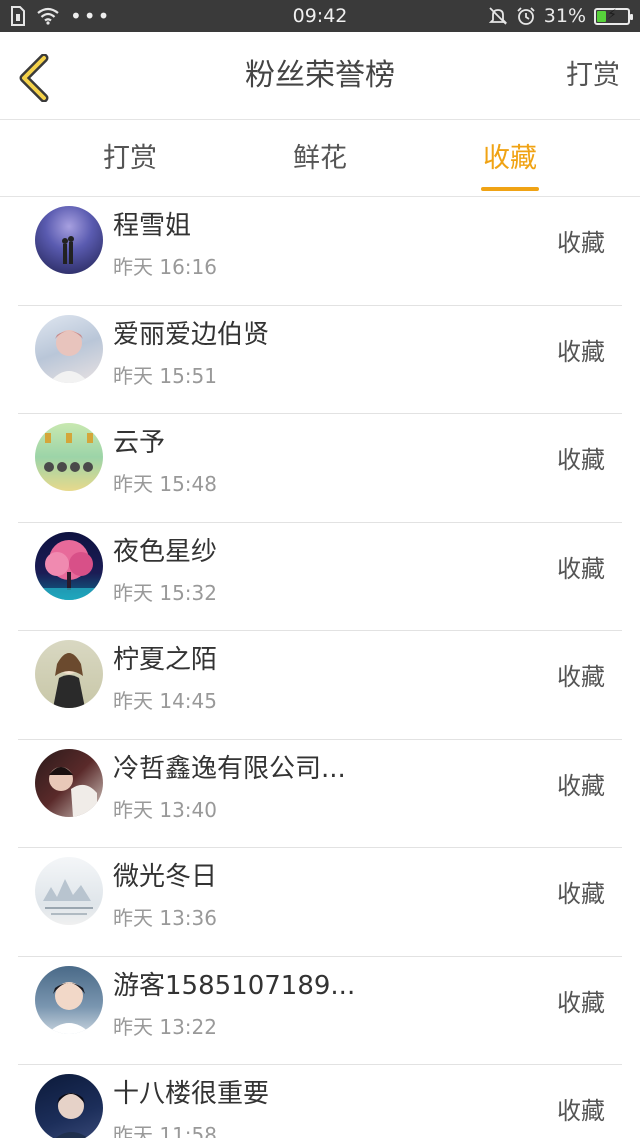 The height and width of the screenshot is (1138, 640). I want to click on fan-time: 昨天 13:36, so click(165, 918).